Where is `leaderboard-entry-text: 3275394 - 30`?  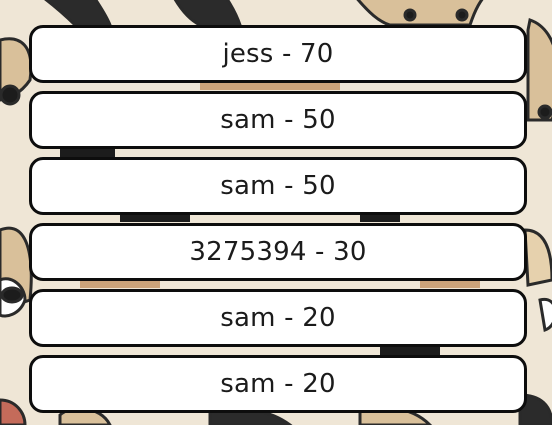
leaderboard-entry-text: 3275394 - 30 is located at coordinates (278, 252).